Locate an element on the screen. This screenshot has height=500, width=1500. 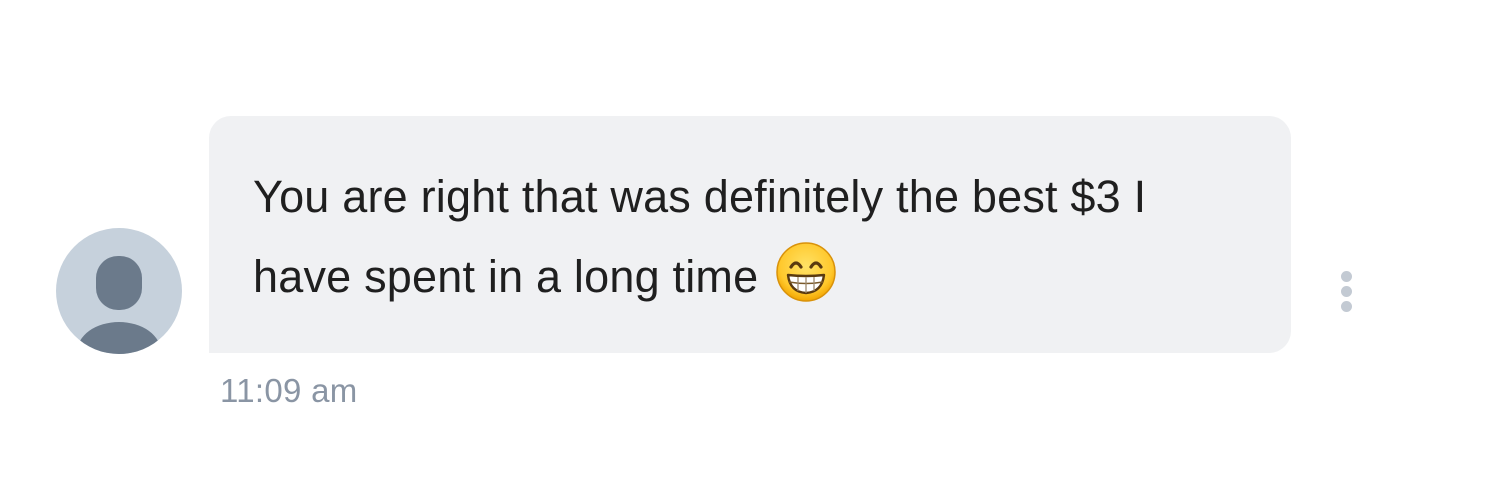
avatar is located at coordinates (119, 291).